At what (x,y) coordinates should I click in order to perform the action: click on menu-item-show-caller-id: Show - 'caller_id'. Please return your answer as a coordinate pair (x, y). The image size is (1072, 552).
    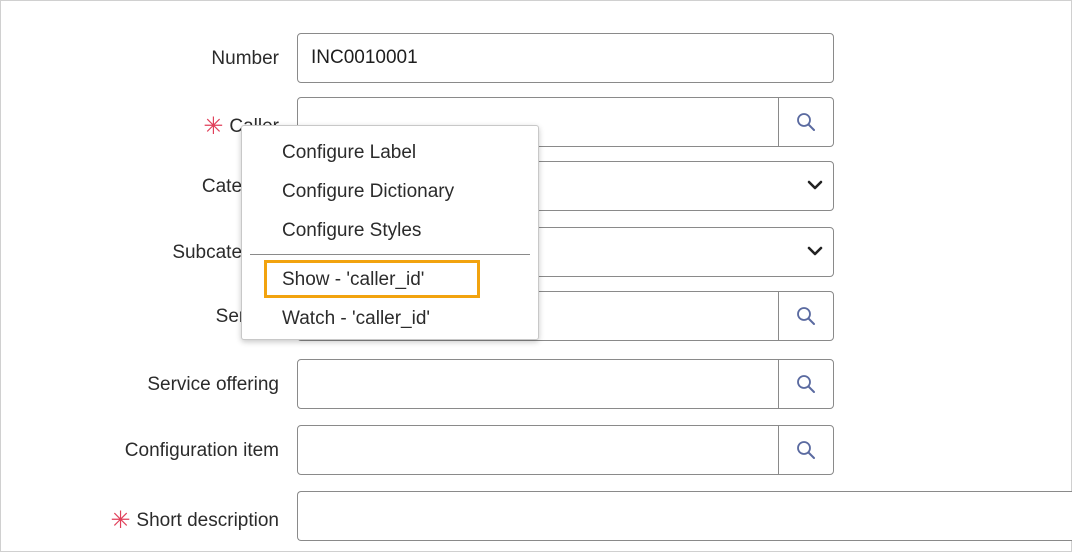
    Looking at the image, I should click on (353, 280).